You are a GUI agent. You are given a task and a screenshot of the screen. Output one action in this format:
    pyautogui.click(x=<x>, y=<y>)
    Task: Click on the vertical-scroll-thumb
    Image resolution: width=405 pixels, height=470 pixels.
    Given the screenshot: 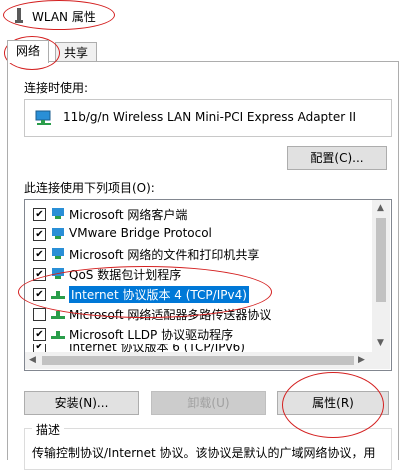 What is the action you would take?
    pyautogui.click(x=381, y=260)
    